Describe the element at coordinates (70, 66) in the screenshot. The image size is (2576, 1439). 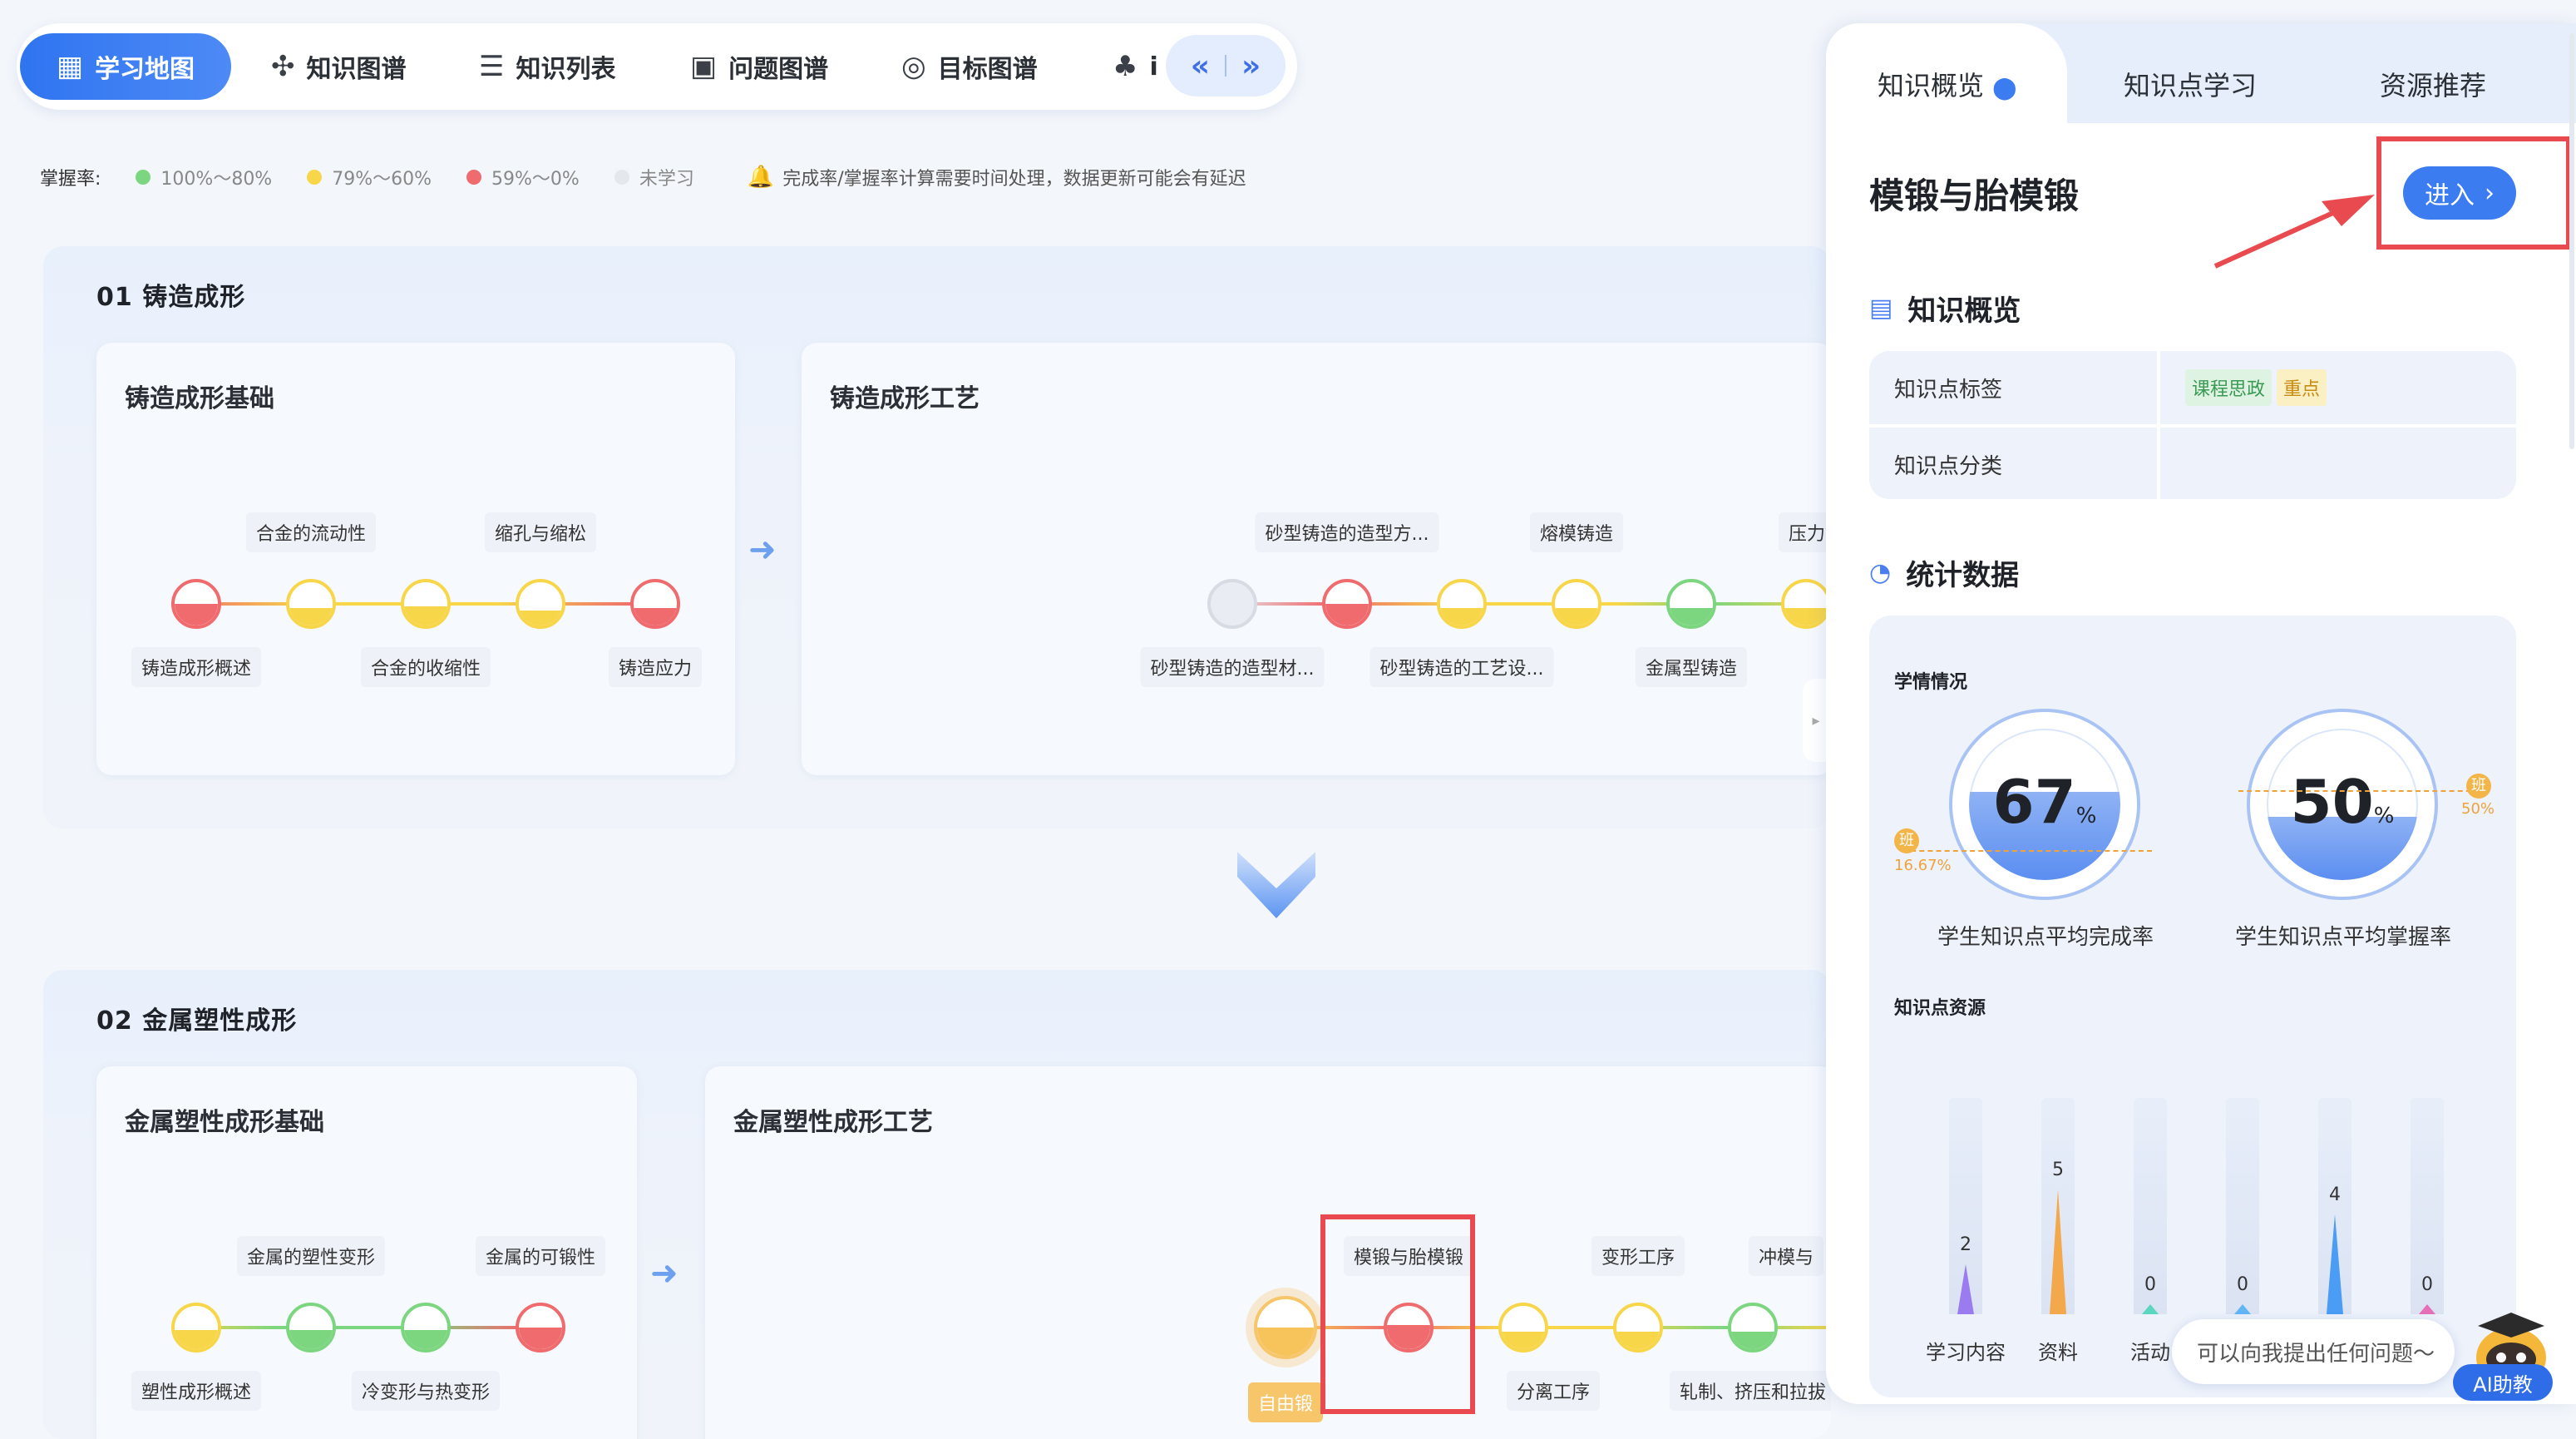
I see `grid-icon: ▦` at that location.